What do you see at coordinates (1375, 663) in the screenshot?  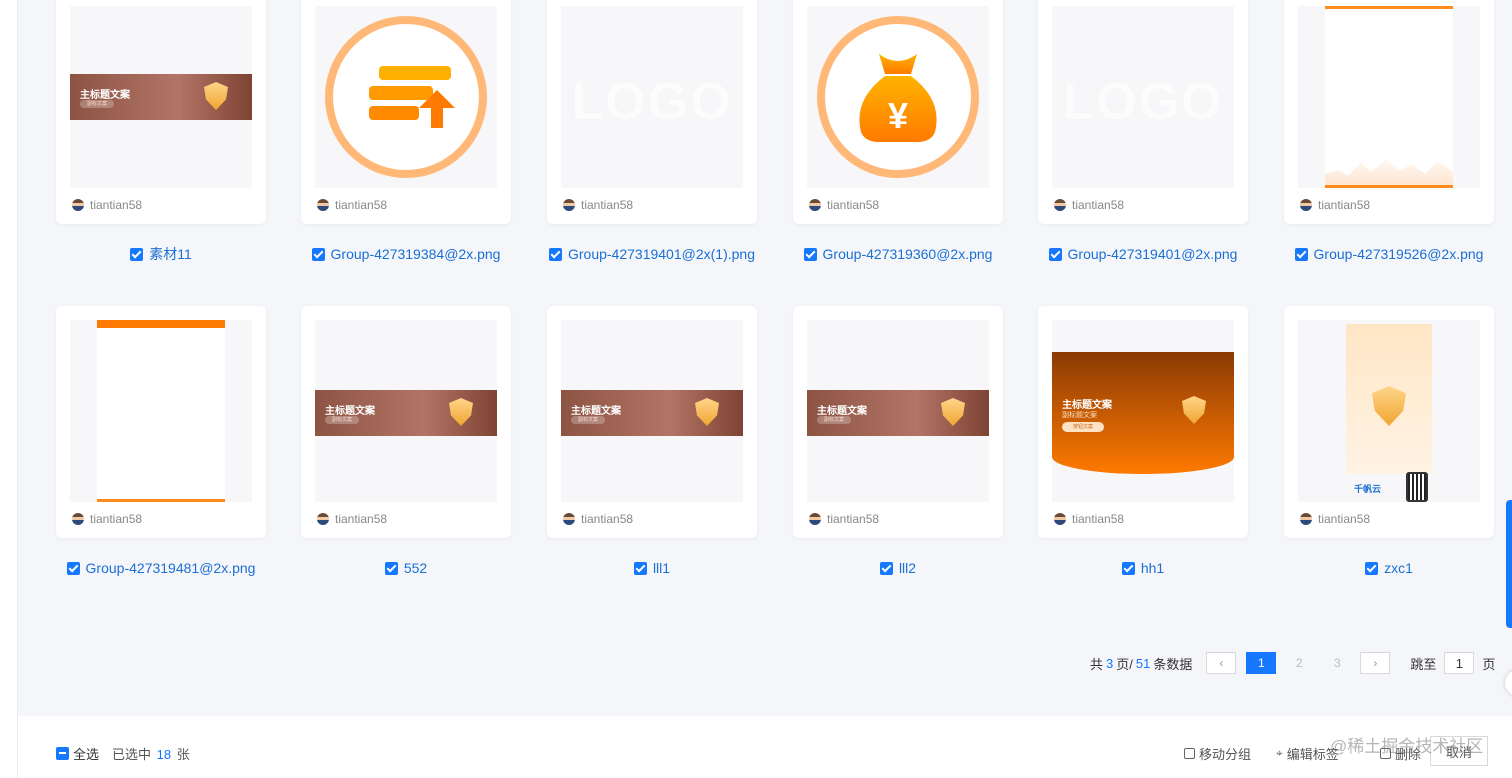 I see `next-page-button: ›` at bounding box center [1375, 663].